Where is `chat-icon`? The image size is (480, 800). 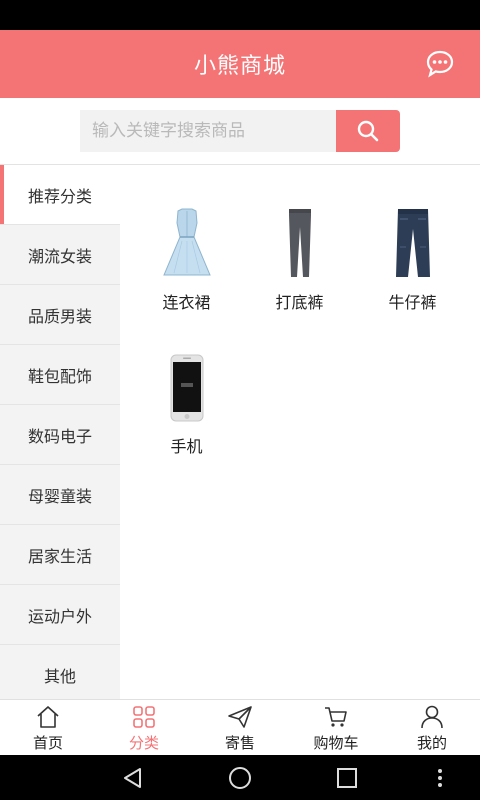 chat-icon is located at coordinates (440, 64).